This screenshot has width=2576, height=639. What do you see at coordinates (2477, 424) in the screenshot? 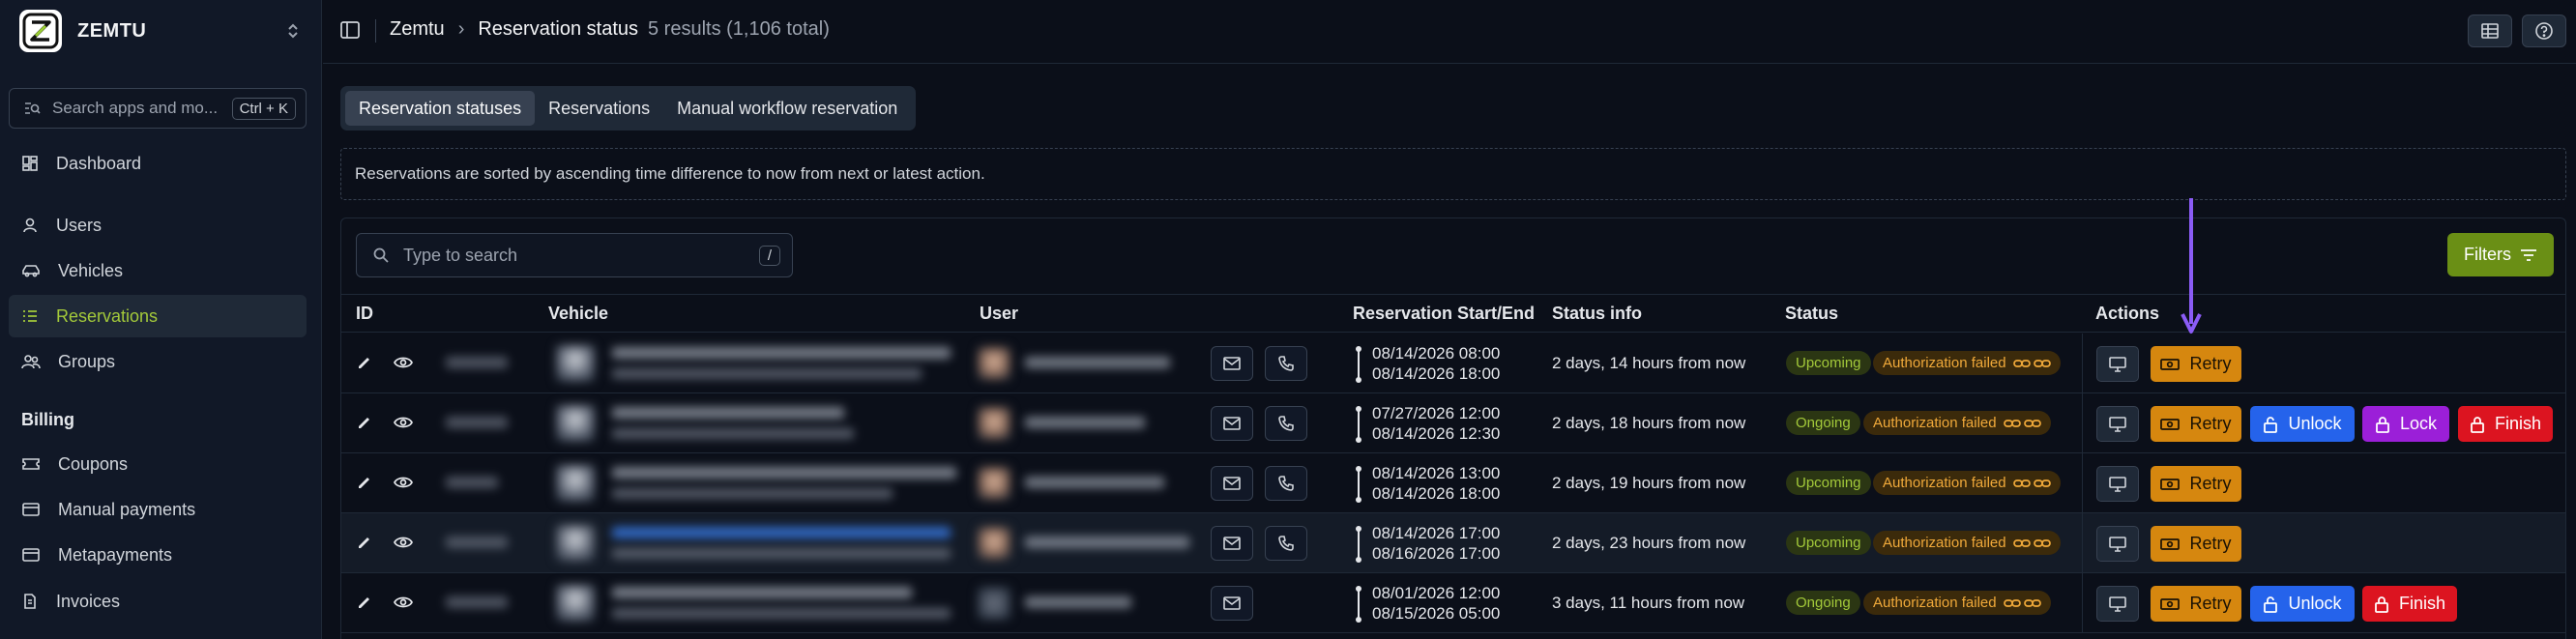
I see `lock-icon` at bounding box center [2477, 424].